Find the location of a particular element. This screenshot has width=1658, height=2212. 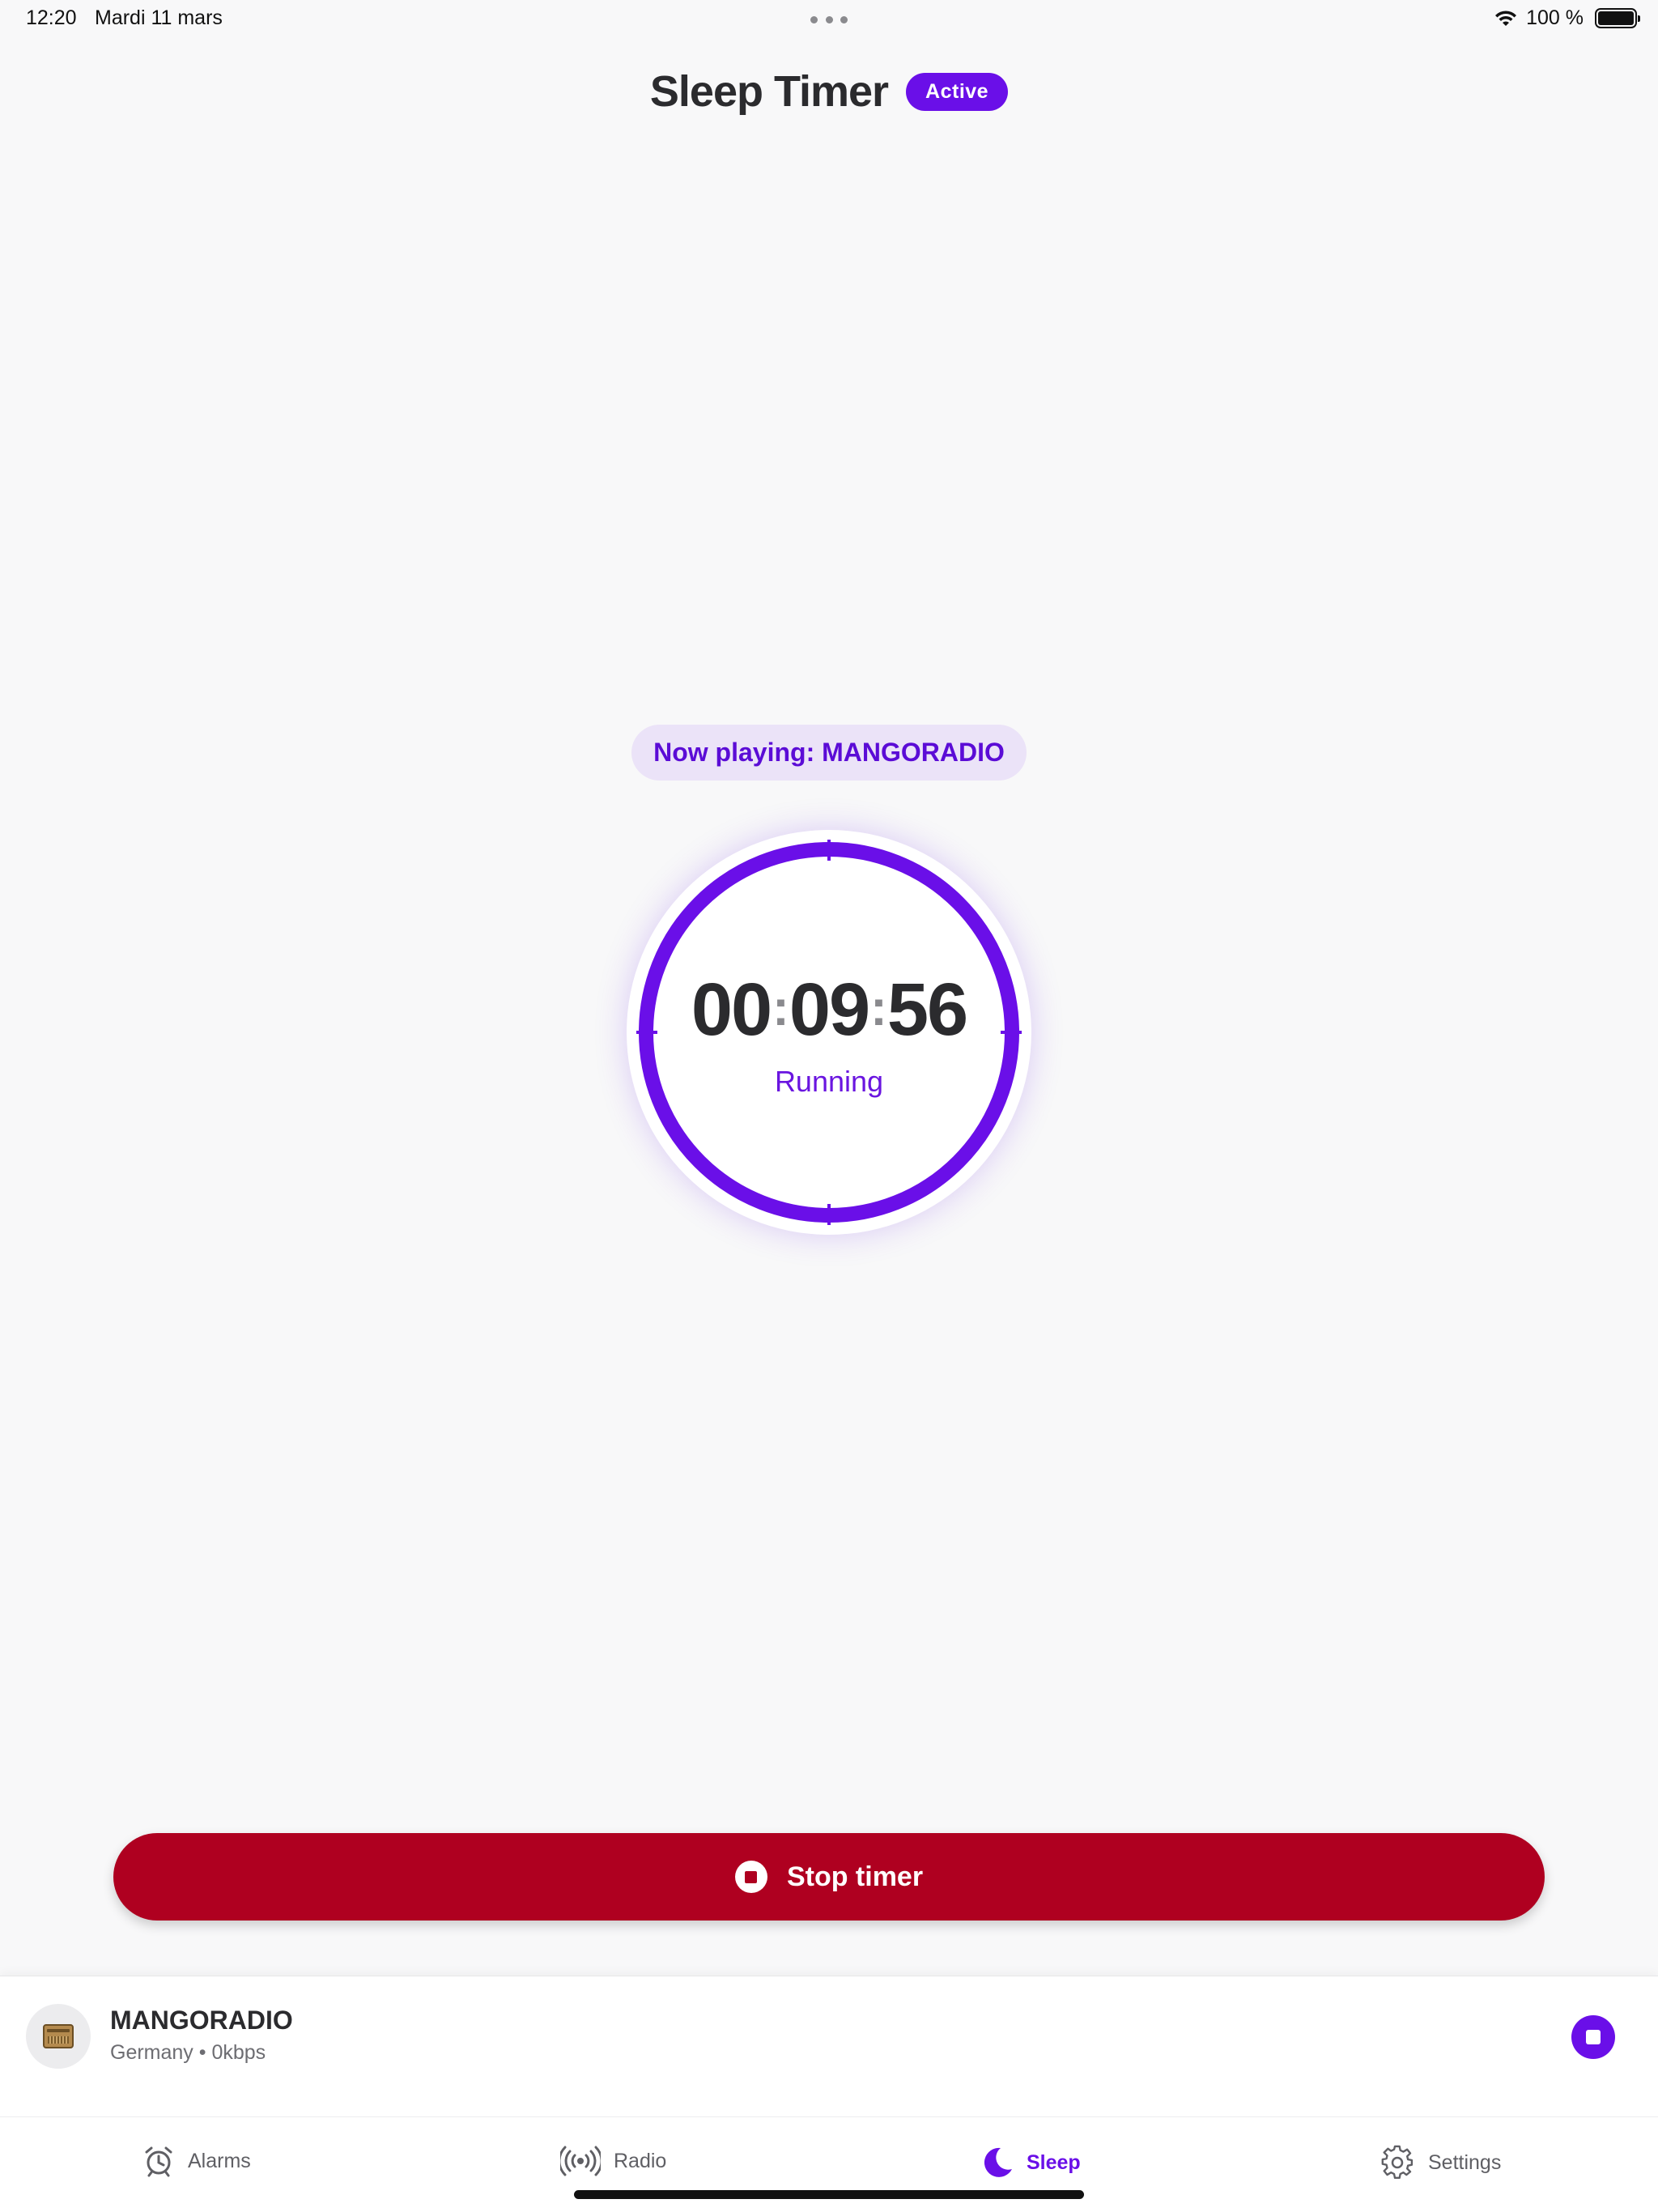

tab-alarms: Alarms is located at coordinates (196, 2161).